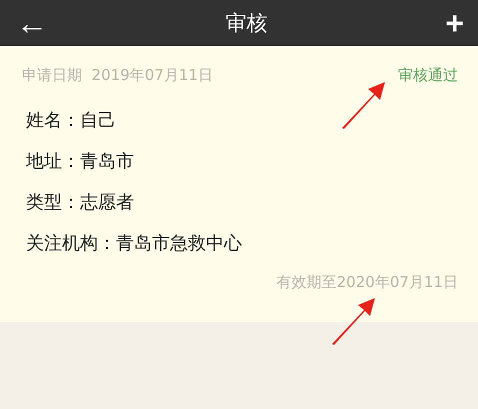 This screenshot has height=409, width=478. What do you see at coordinates (32, 23) in the screenshot?
I see `back-button: ←` at bounding box center [32, 23].